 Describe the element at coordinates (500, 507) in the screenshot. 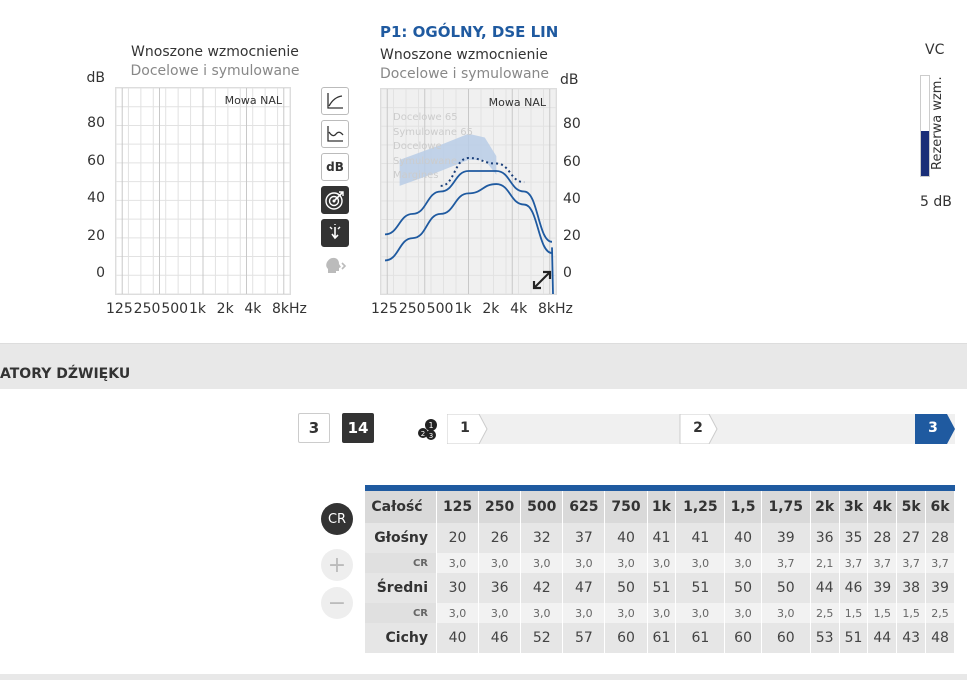

I see `gain-table-frequency-header: 250` at that location.